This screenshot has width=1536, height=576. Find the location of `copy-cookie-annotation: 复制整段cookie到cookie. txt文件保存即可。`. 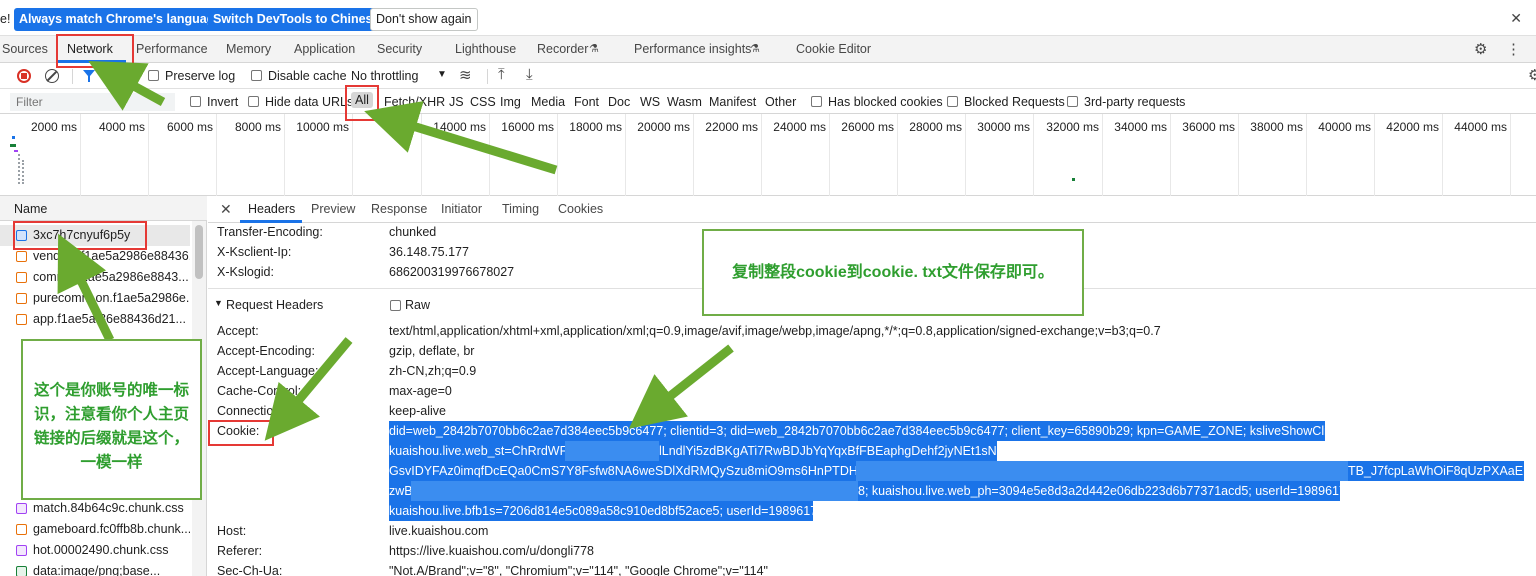

copy-cookie-annotation: 复制整段cookie到cookie. txt文件保存即可。 is located at coordinates (893, 272).